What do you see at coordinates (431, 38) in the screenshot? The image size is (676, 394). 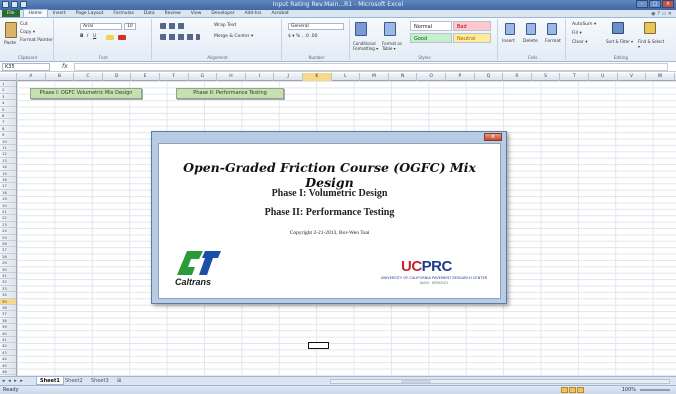 I see `style-good: Good` at bounding box center [431, 38].